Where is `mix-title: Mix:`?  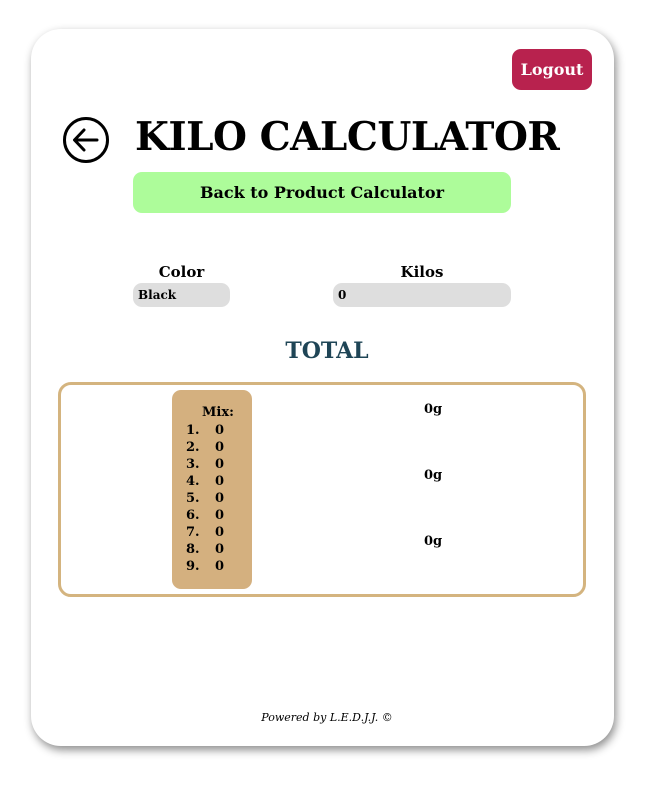
mix-title: Mix: is located at coordinates (218, 412).